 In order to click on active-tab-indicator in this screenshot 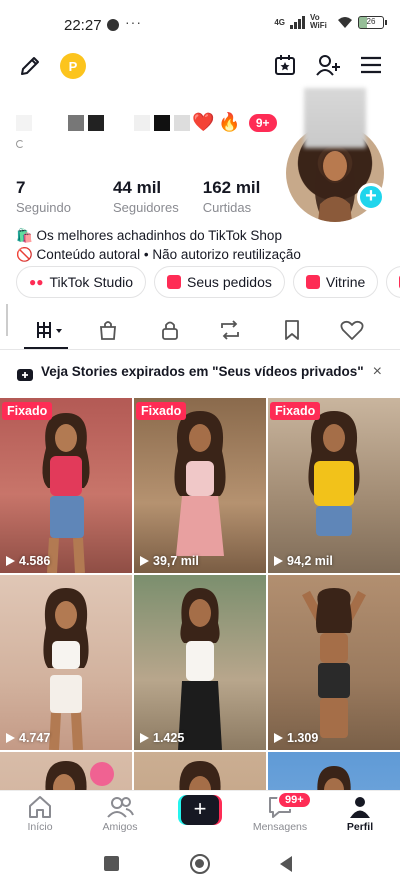, I will do `click(46, 348)`.